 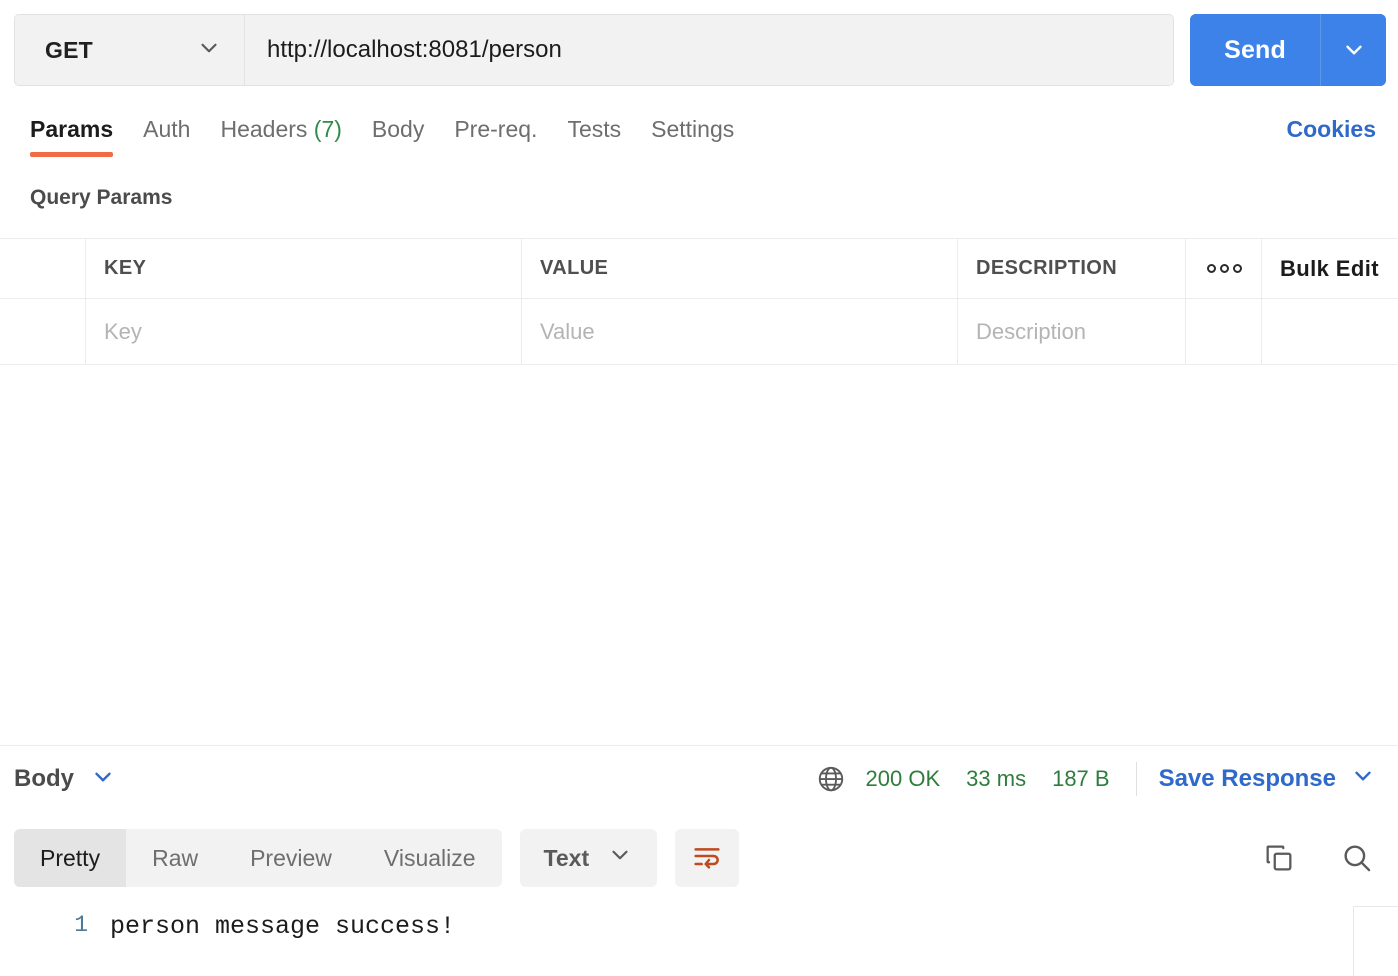 I want to click on three-dots-icon, so click(x=1224, y=268).